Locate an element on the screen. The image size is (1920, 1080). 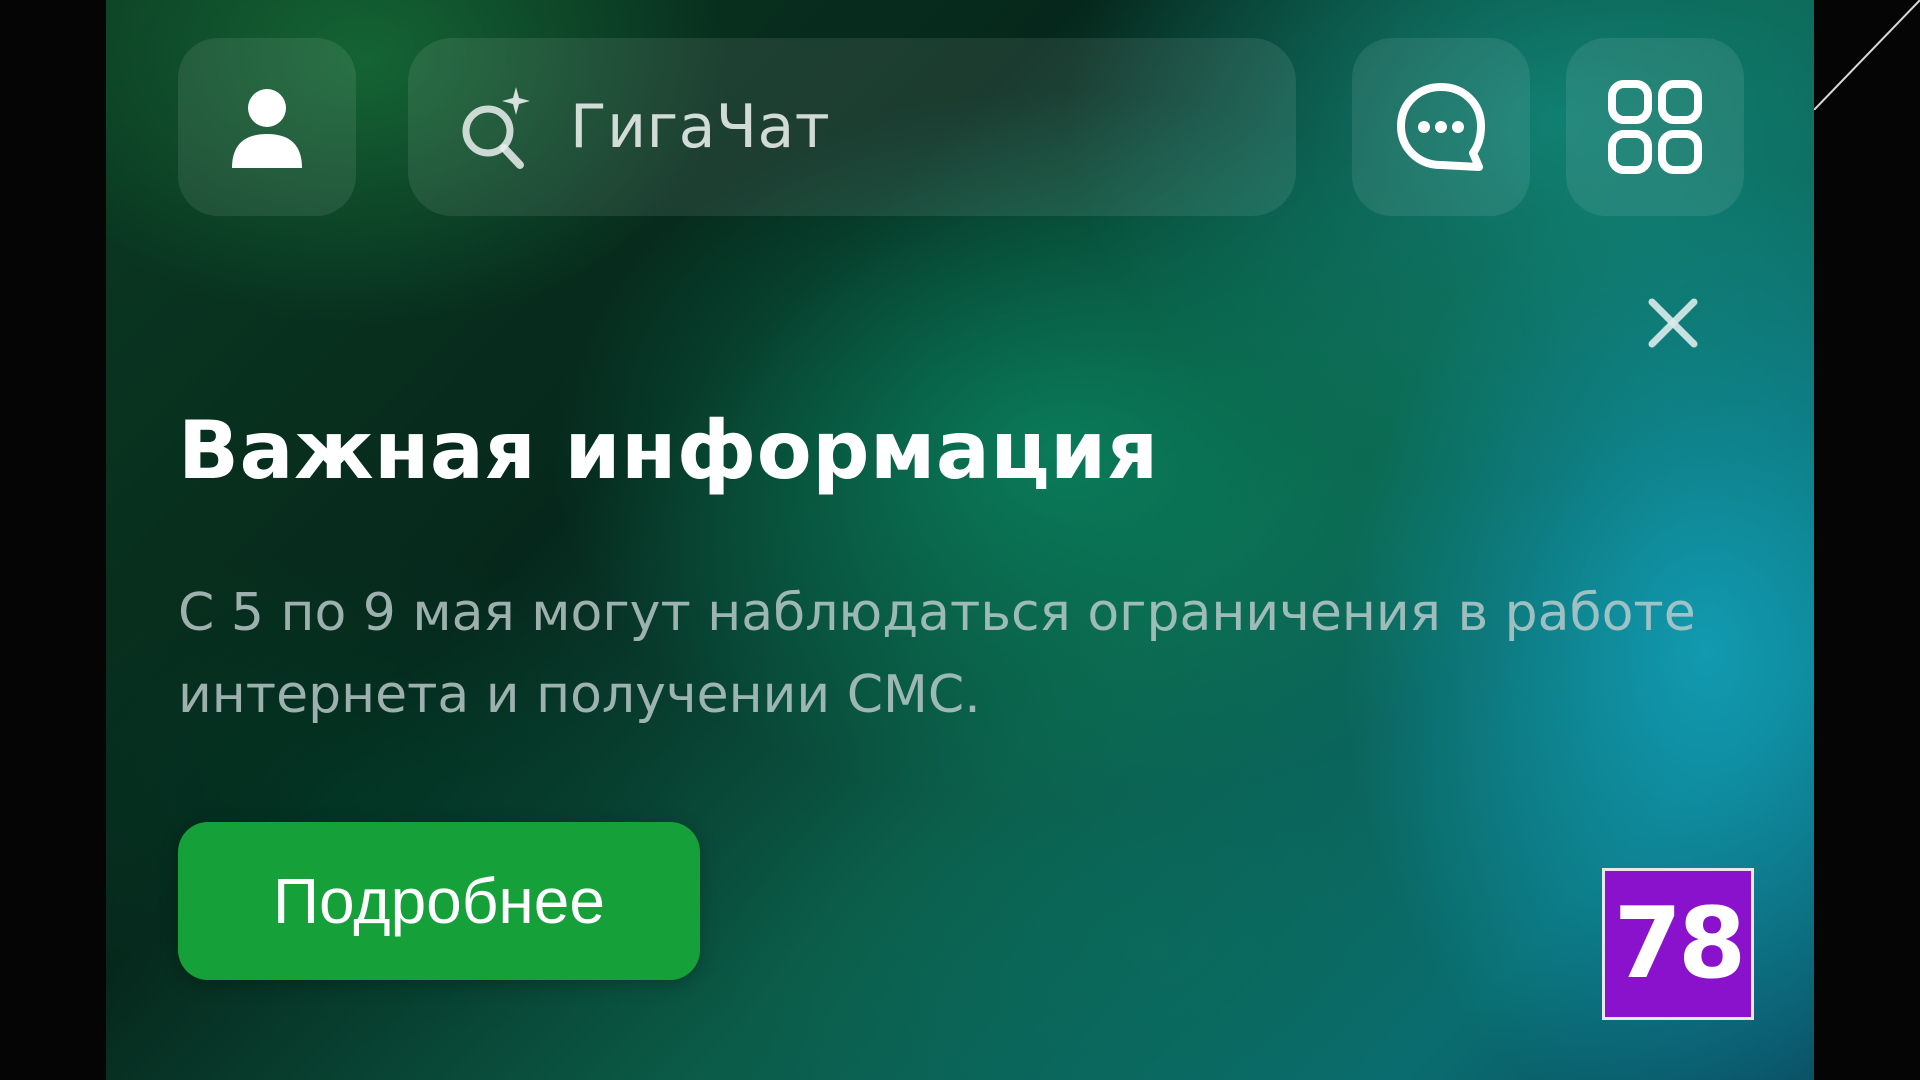
grid-apps-icon is located at coordinates (1655, 127).